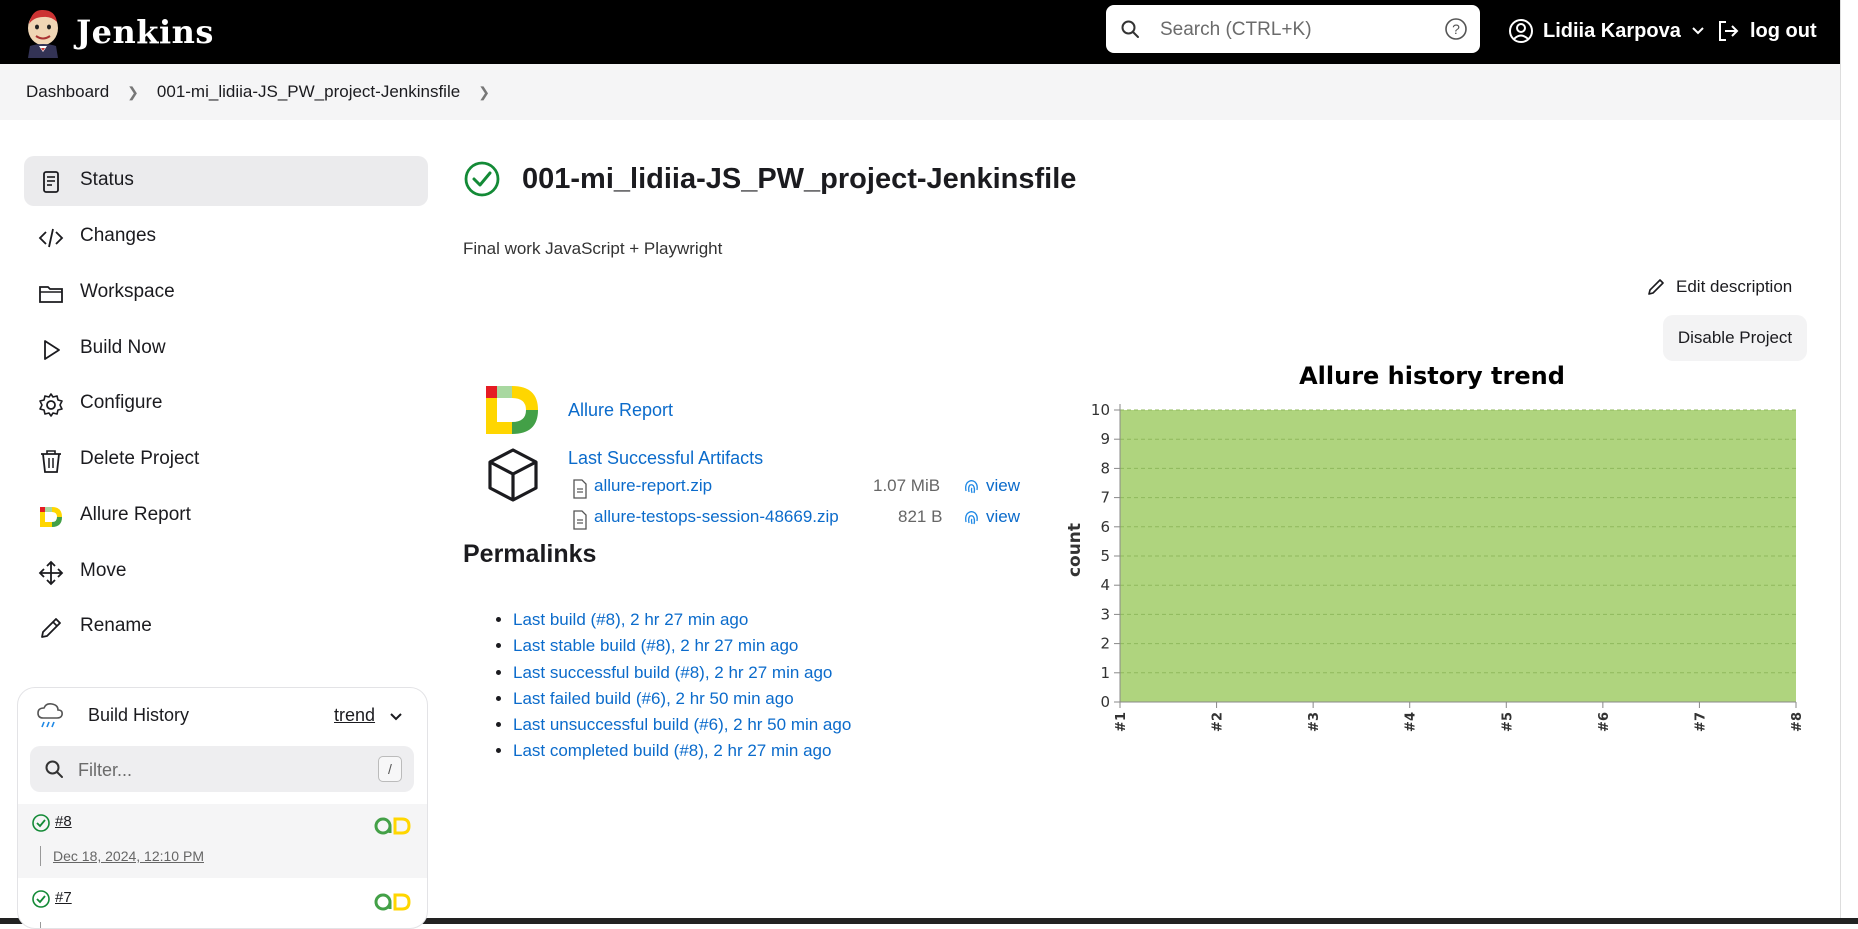  What do you see at coordinates (51, 294) in the screenshot?
I see `folder-icon` at bounding box center [51, 294].